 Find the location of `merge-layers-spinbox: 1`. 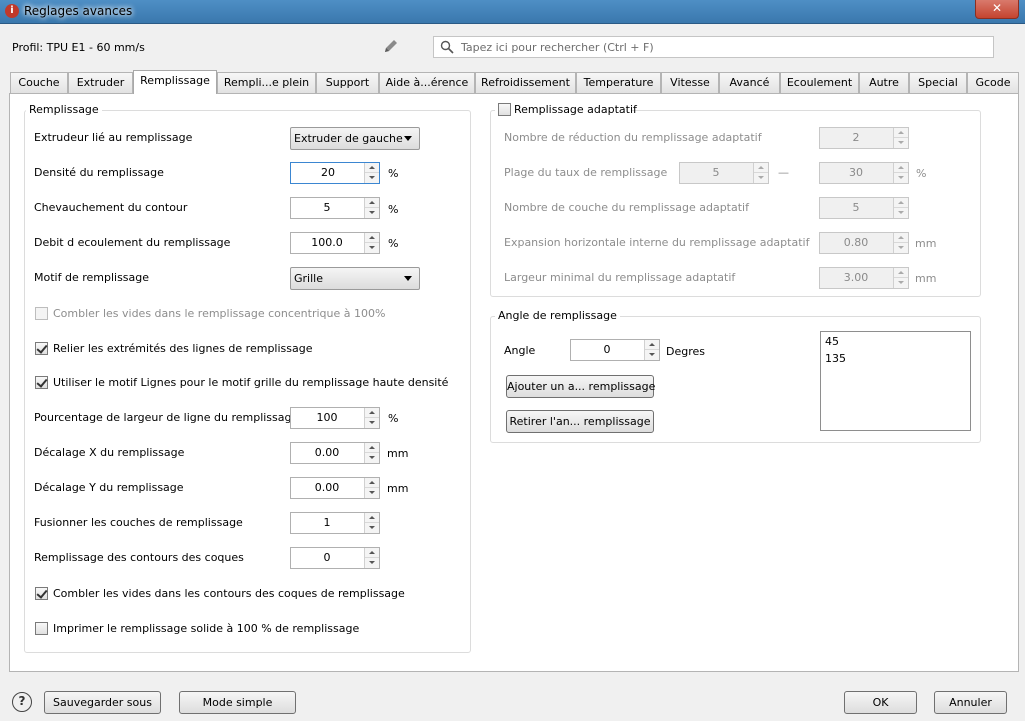

merge-layers-spinbox: 1 is located at coordinates (335, 523).